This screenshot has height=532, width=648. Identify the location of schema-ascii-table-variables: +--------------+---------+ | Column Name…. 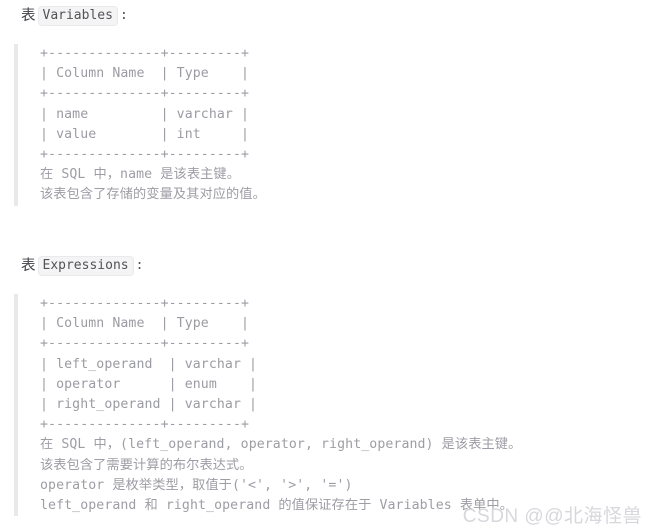
(145, 104).